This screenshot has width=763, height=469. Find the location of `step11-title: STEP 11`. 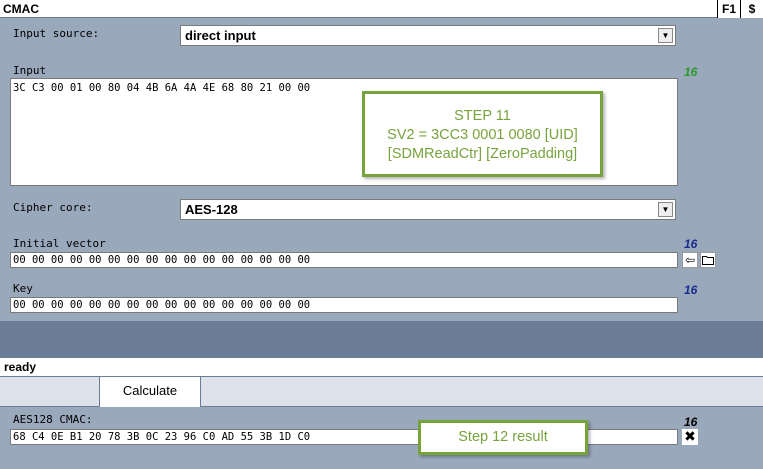

step11-title: STEP 11 is located at coordinates (482, 116).